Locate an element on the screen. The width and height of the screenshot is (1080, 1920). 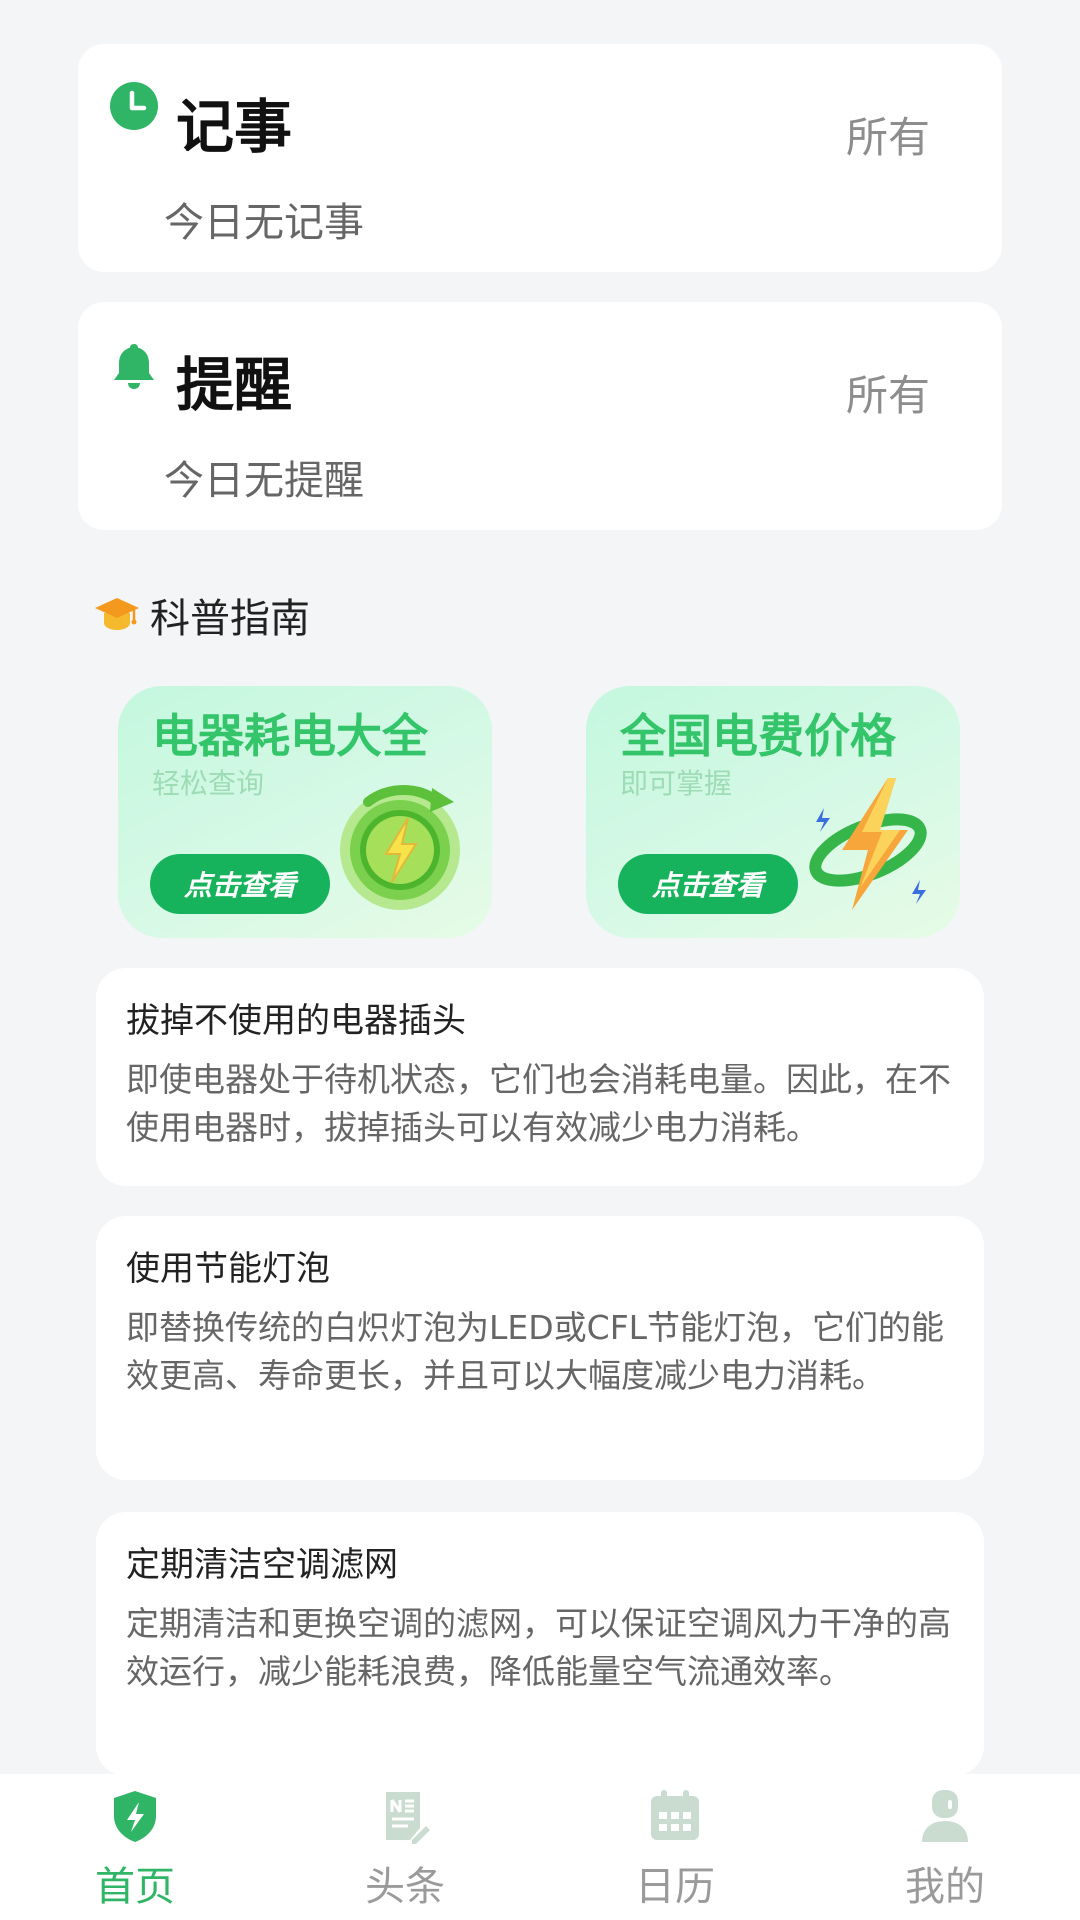
promo-title: 电器耗电大全 is located at coordinates (290, 736).